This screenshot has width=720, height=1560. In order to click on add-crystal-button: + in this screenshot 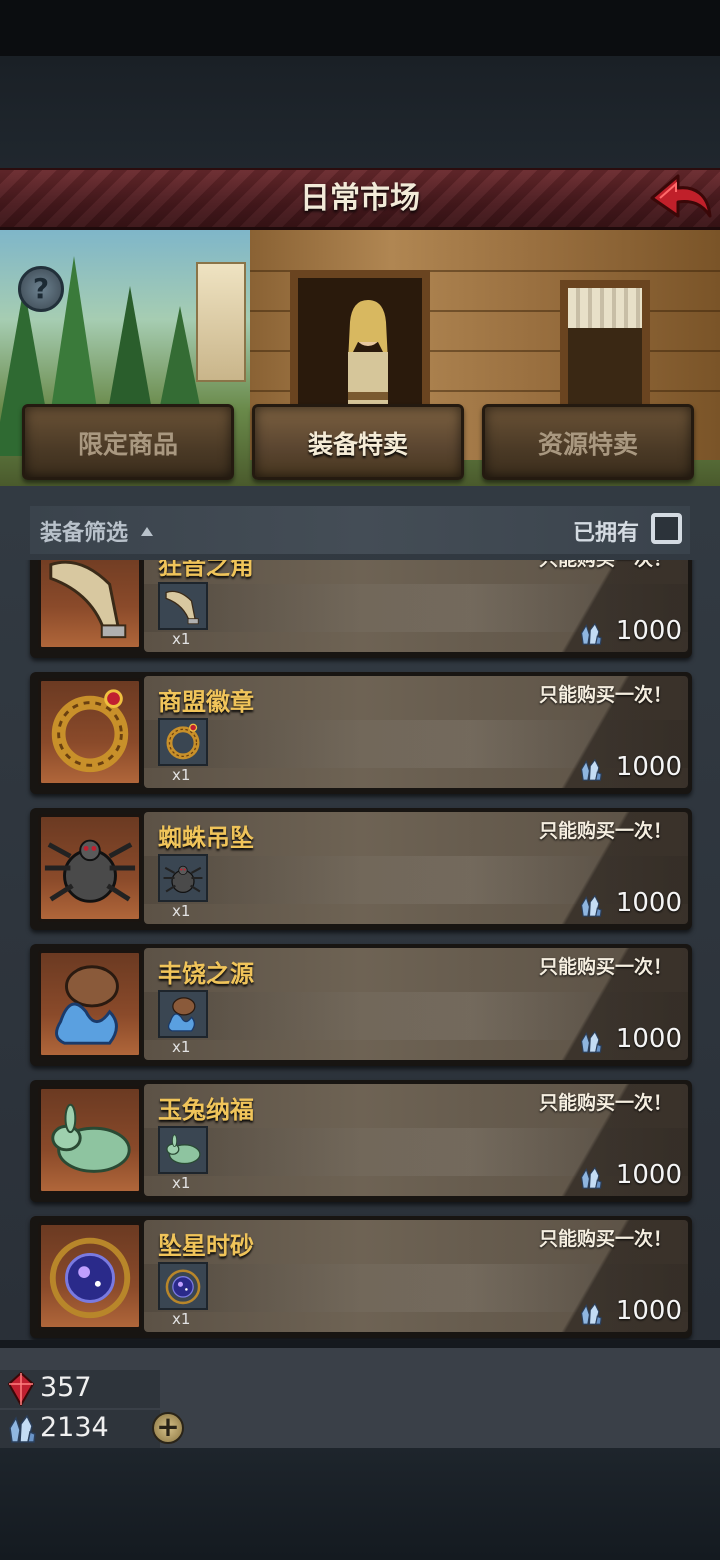, I will do `click(168, 1428)`.